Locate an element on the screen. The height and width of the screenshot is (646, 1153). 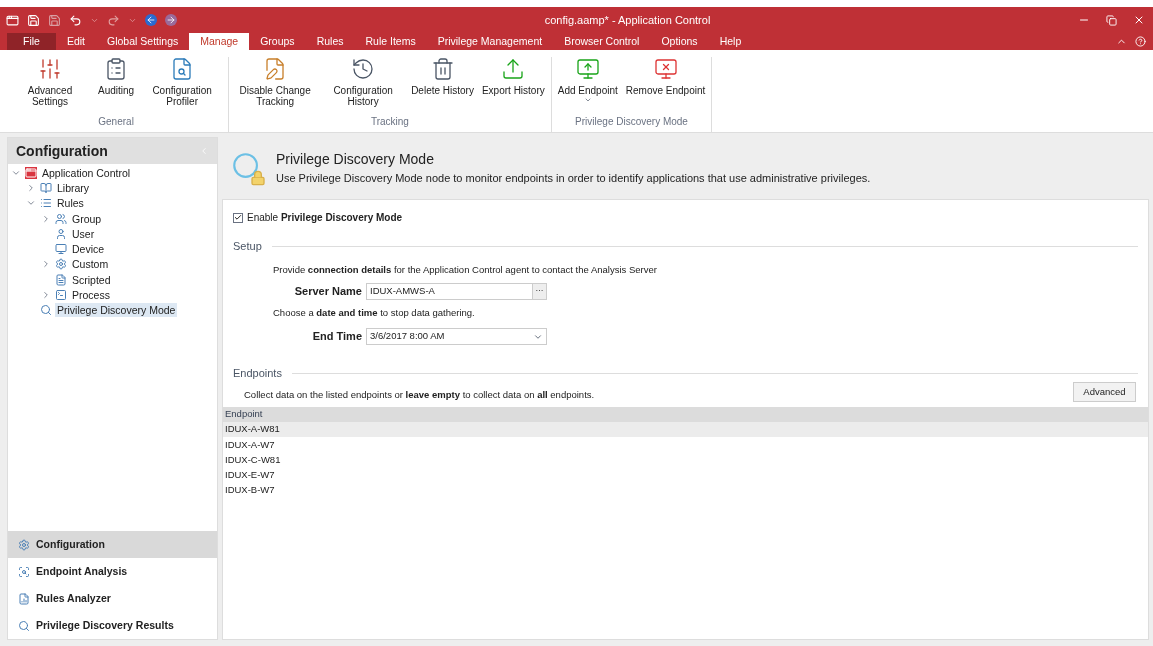
window-title: config.aamp* - Application Control is located at coordinates (627, 20).